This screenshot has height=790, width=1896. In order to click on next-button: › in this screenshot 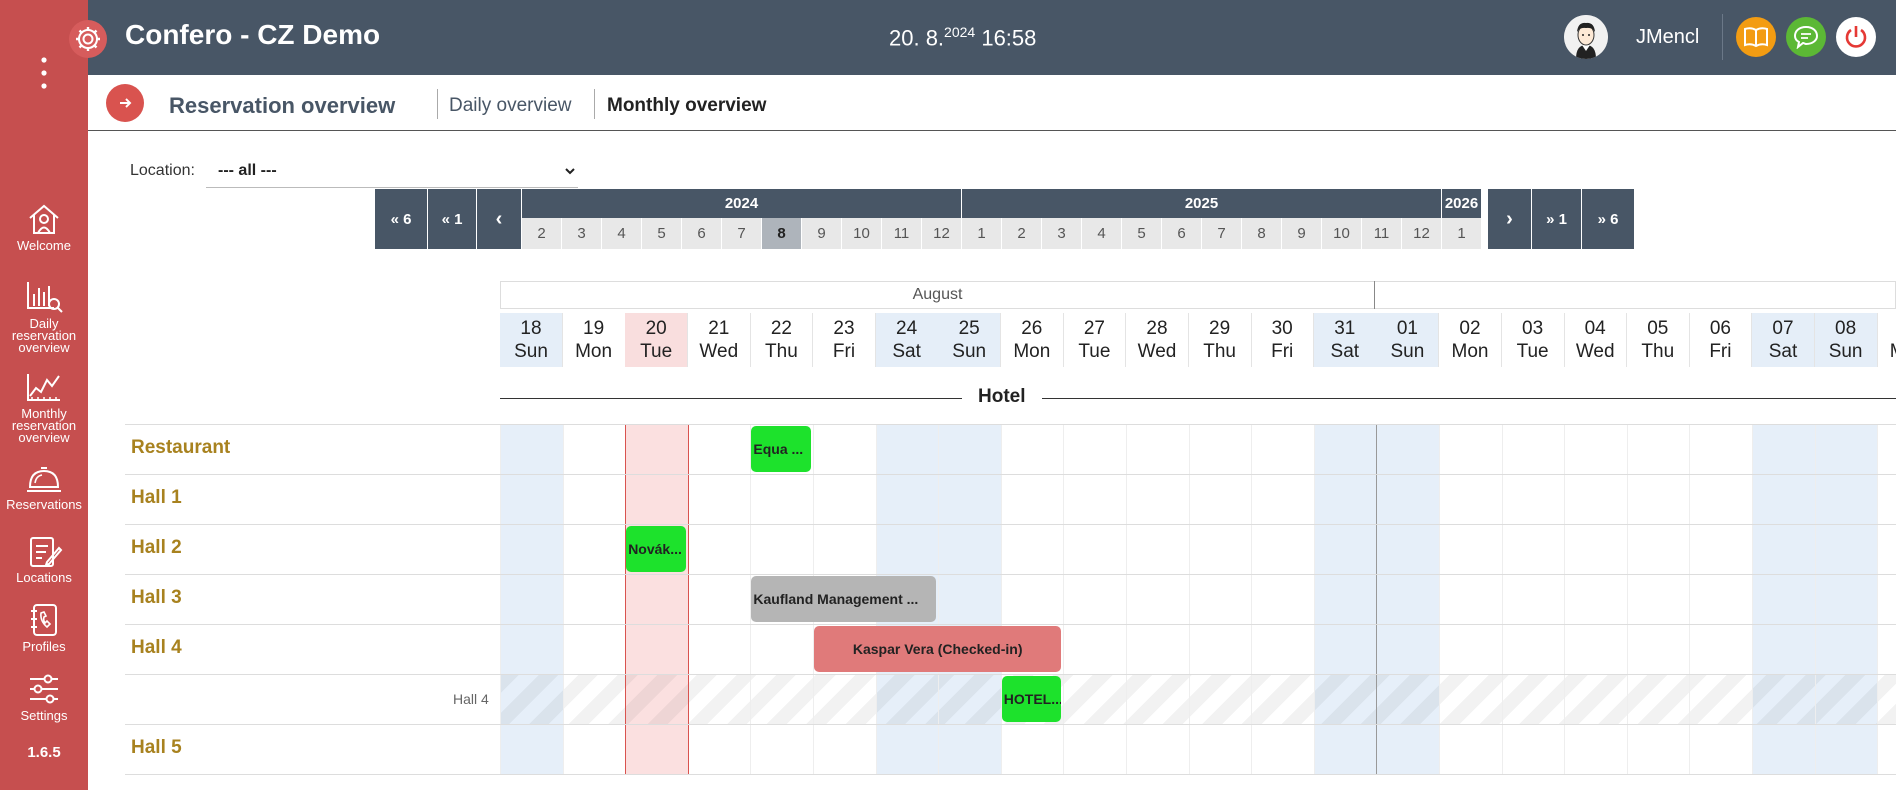, I will do `click(1510, 219)`.